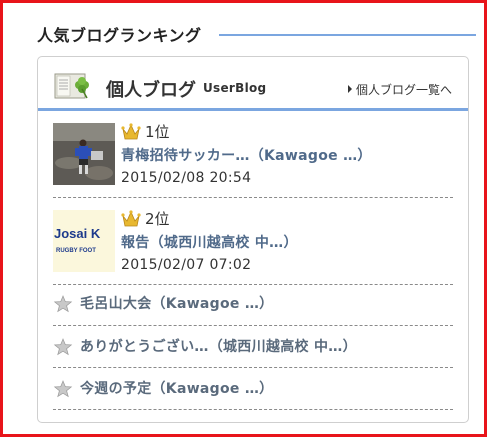 The height and width of the screenshot is (437, 487). I want to click on soccer-player-photo, so click(84, 154).